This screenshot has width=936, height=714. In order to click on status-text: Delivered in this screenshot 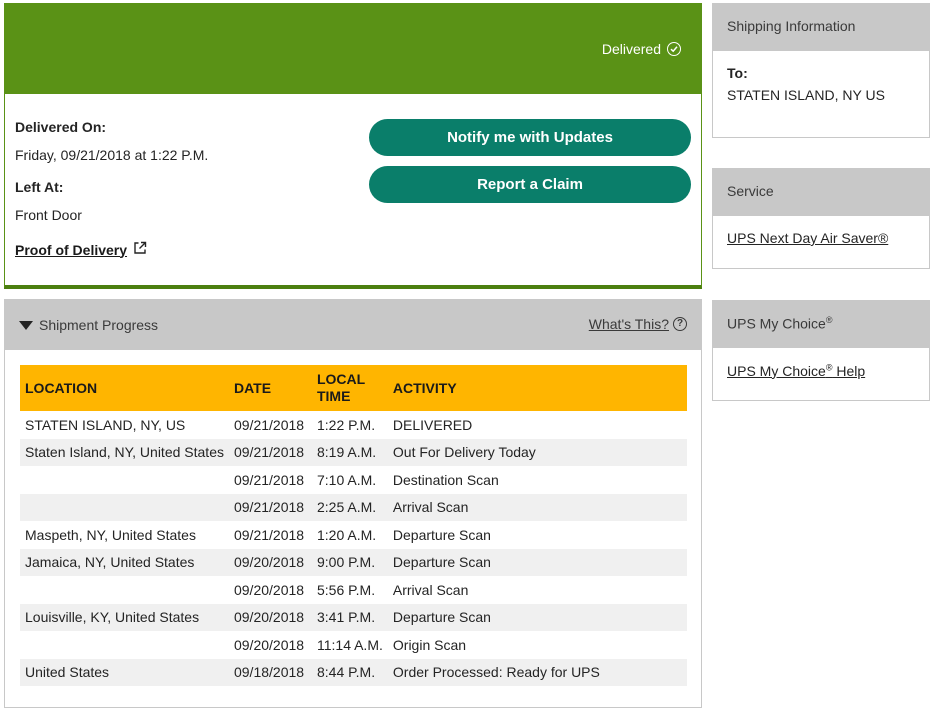, I will do `click(631, 49)`.